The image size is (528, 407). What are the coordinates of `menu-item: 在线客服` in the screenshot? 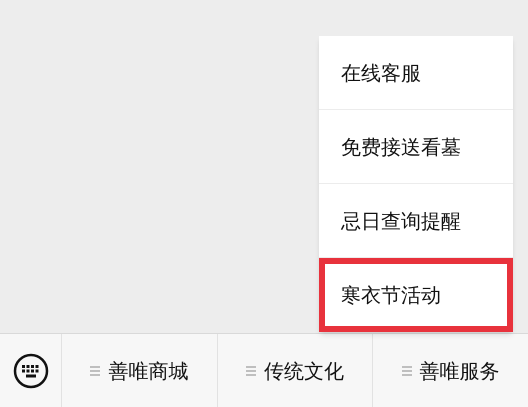 It's located at (416, 72).